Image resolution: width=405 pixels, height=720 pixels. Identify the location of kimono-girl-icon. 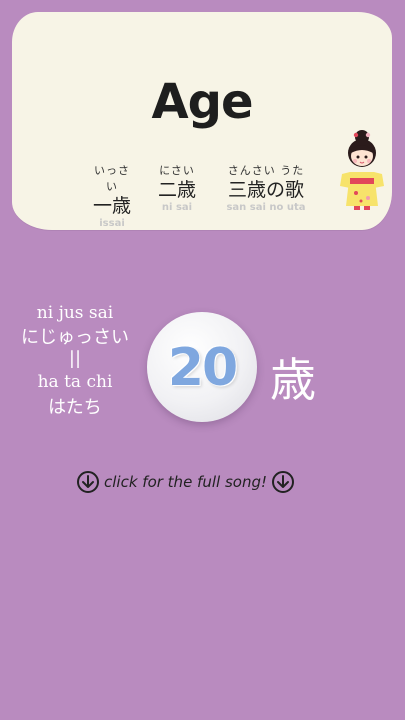
(362, 170).